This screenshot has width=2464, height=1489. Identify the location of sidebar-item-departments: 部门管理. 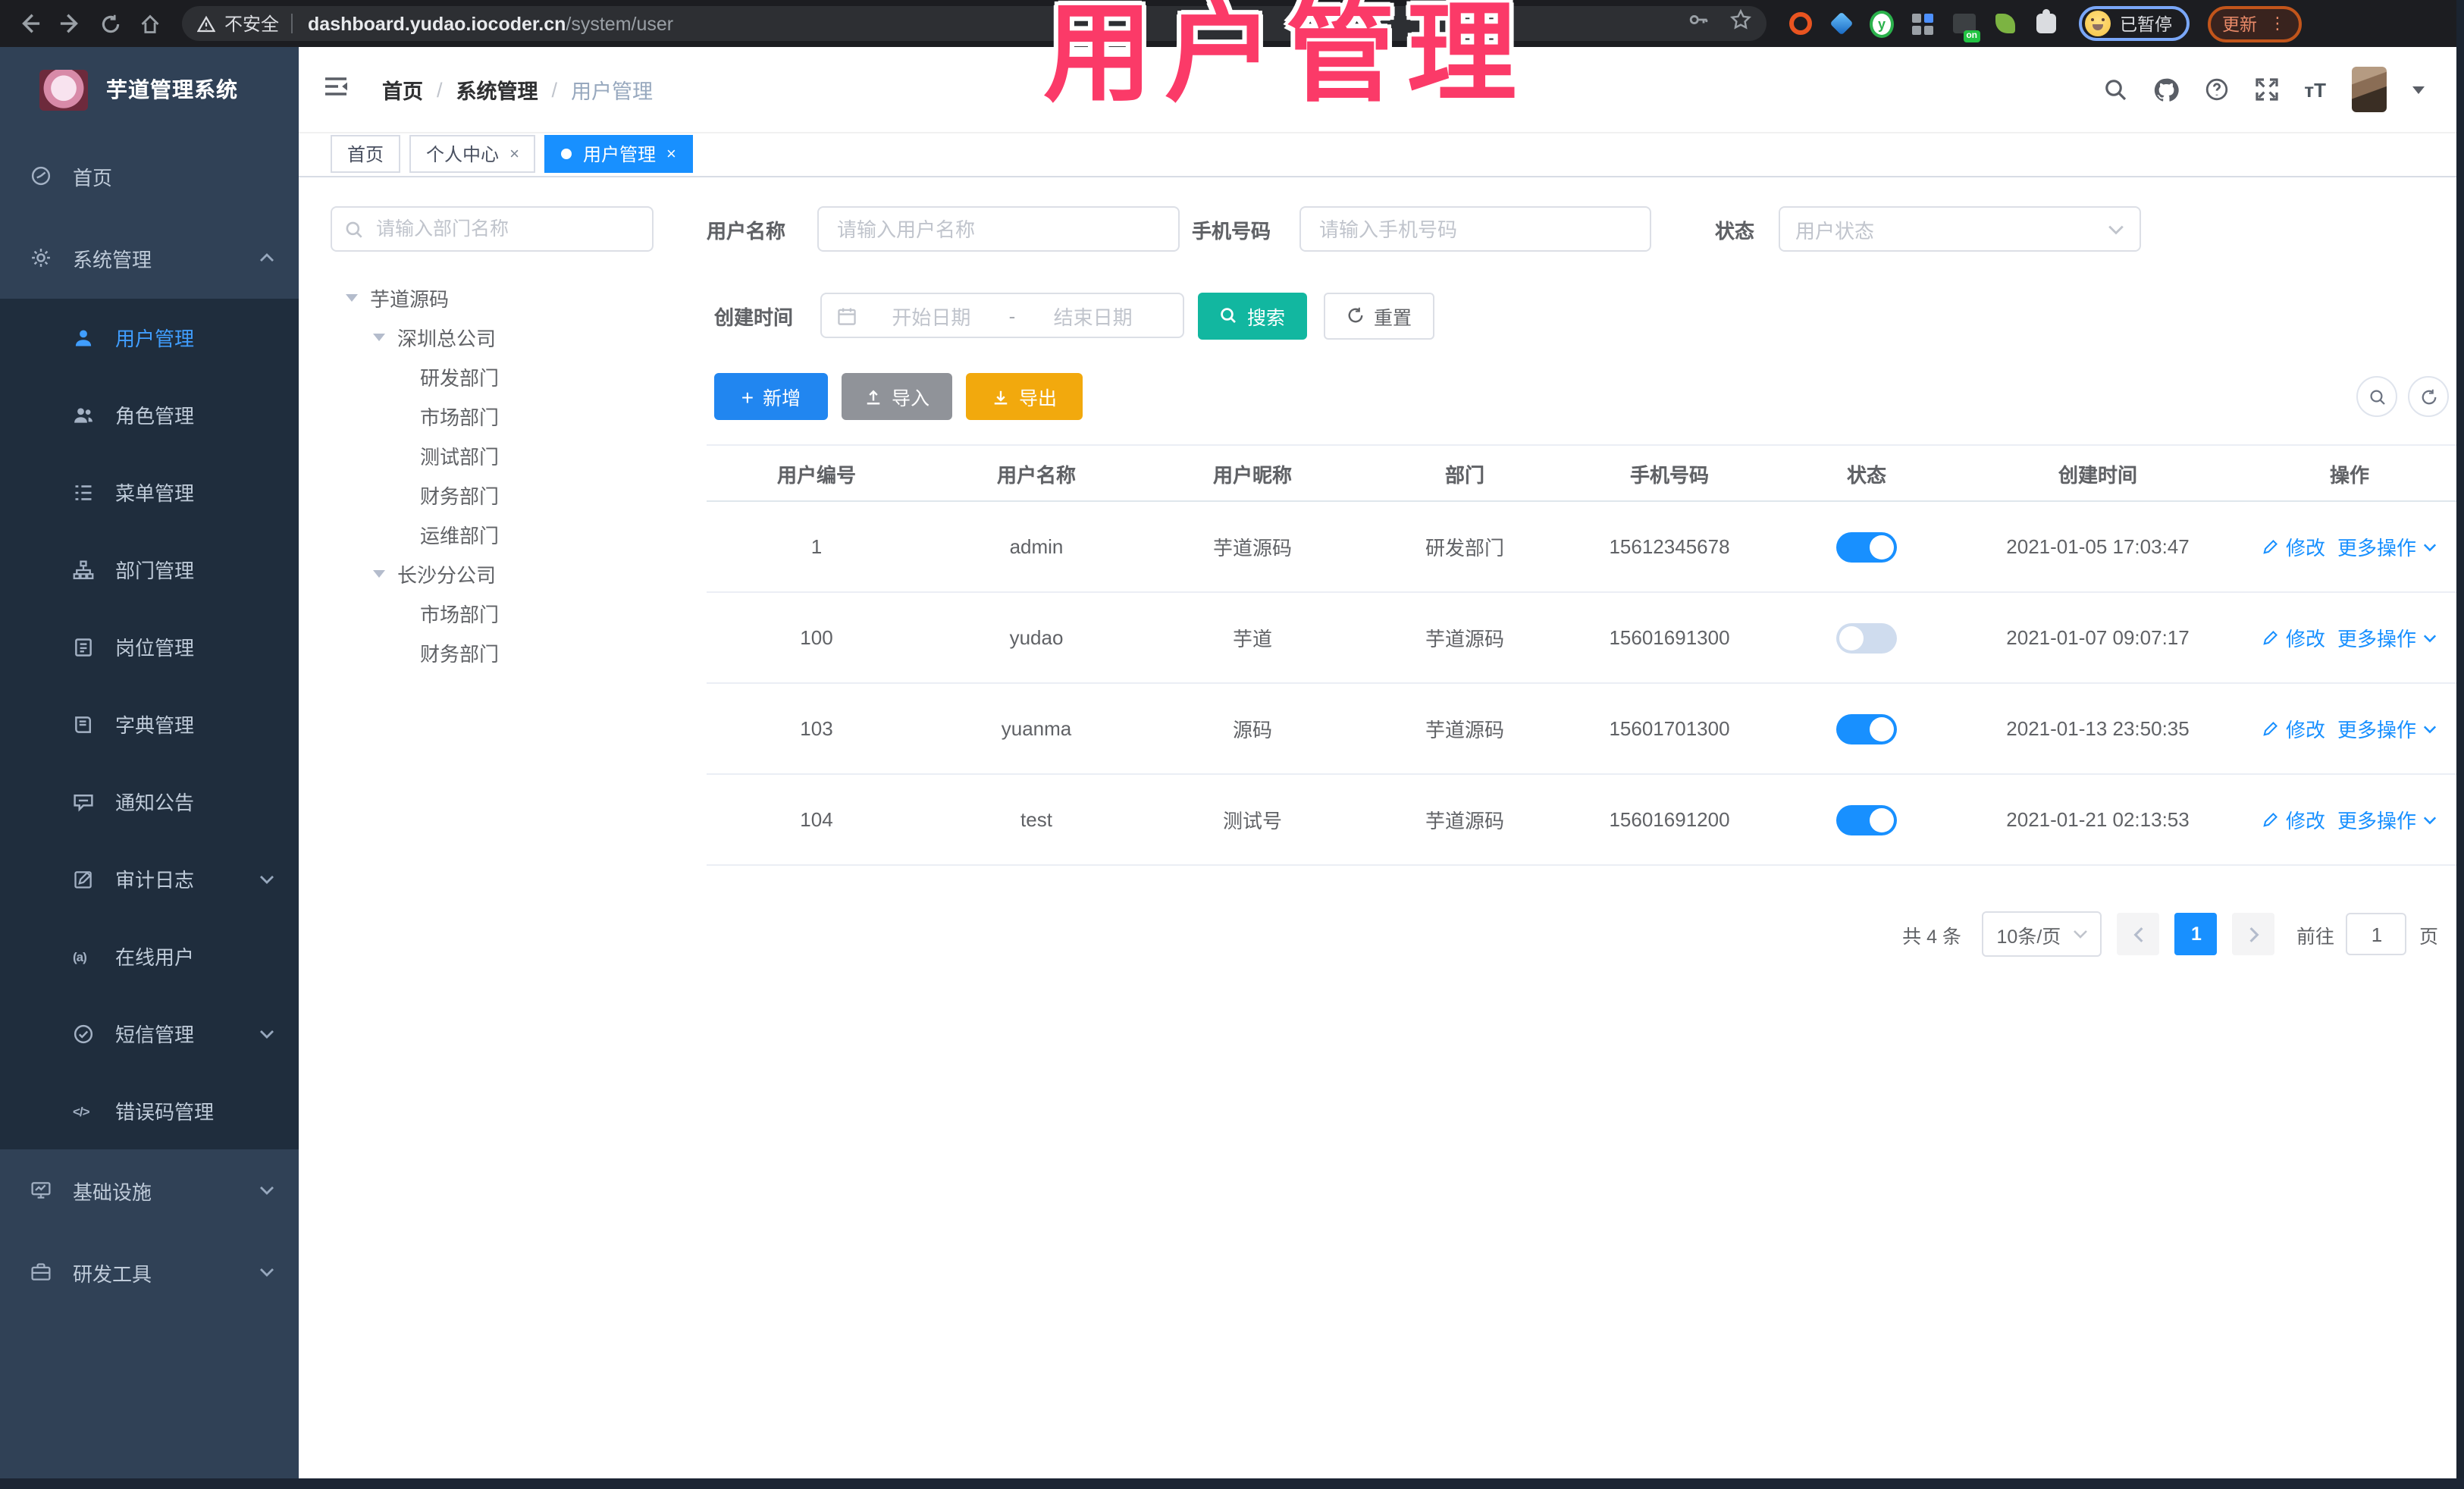
(150, 570).